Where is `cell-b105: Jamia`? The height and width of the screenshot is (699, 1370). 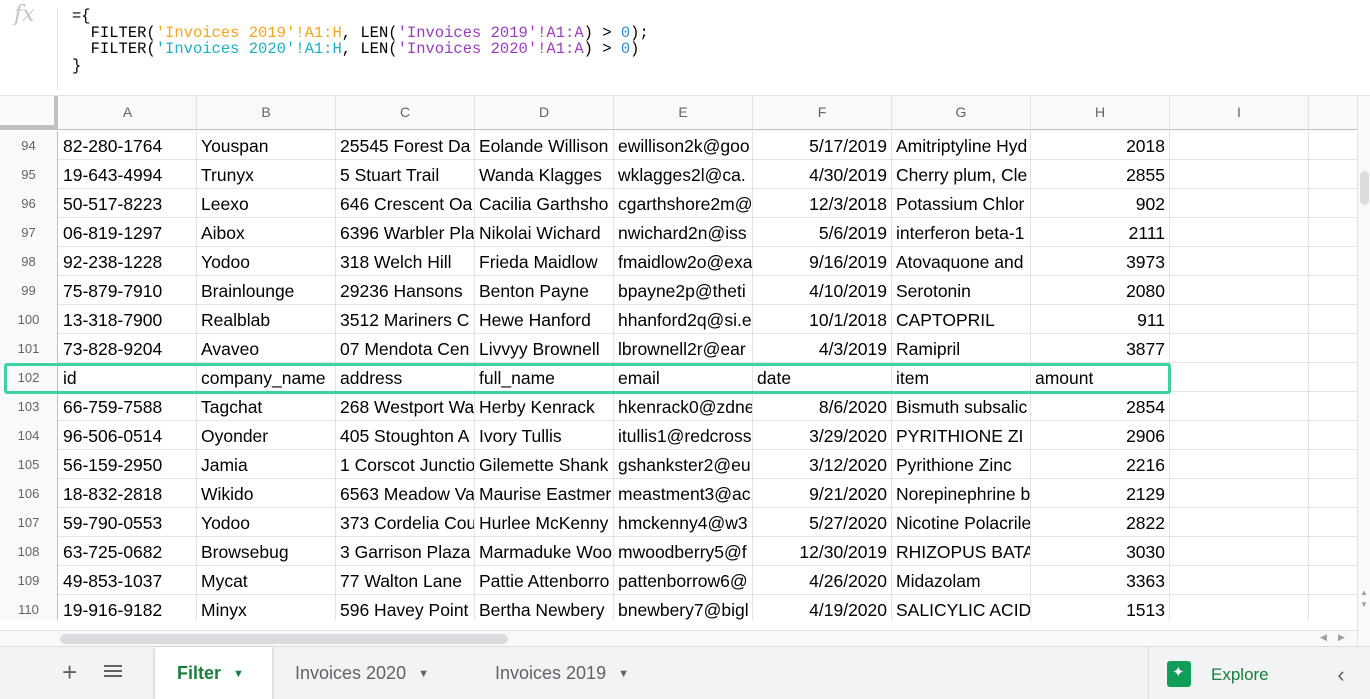
cell-b105: Jamia is located at coordinates (266, 464).